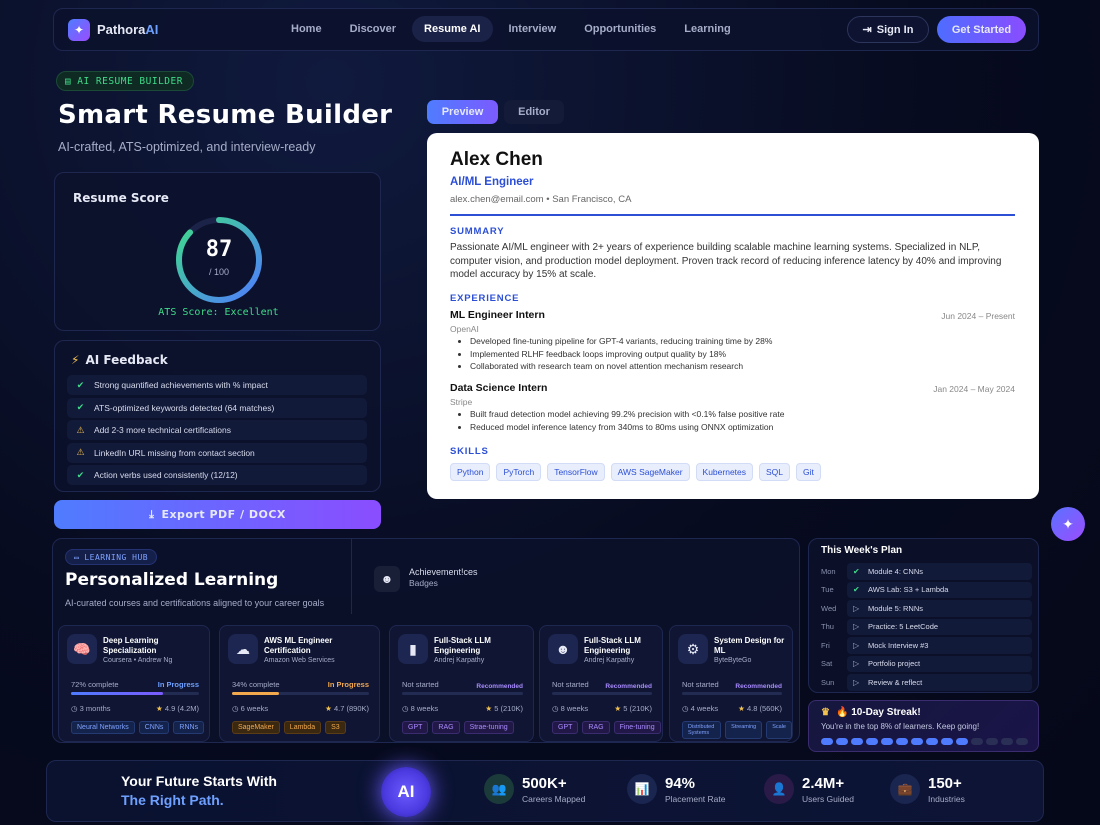 The width and height of the screenshot is (1100, 825). I want to click on footer-stat: 👤 2.4M+ Users Guided, so click(809, 789).